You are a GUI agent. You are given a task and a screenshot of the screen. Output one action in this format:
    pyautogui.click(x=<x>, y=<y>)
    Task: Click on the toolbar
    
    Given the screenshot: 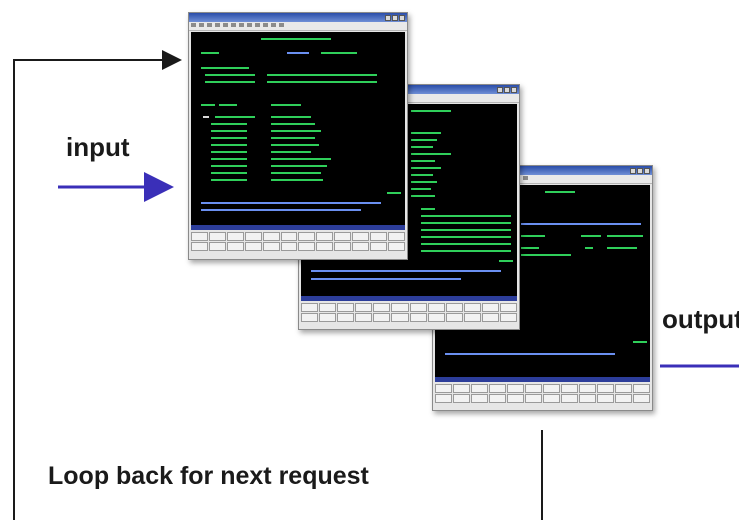 What is the action you would take?
    pyautogui.click(x=298, y=26)
    